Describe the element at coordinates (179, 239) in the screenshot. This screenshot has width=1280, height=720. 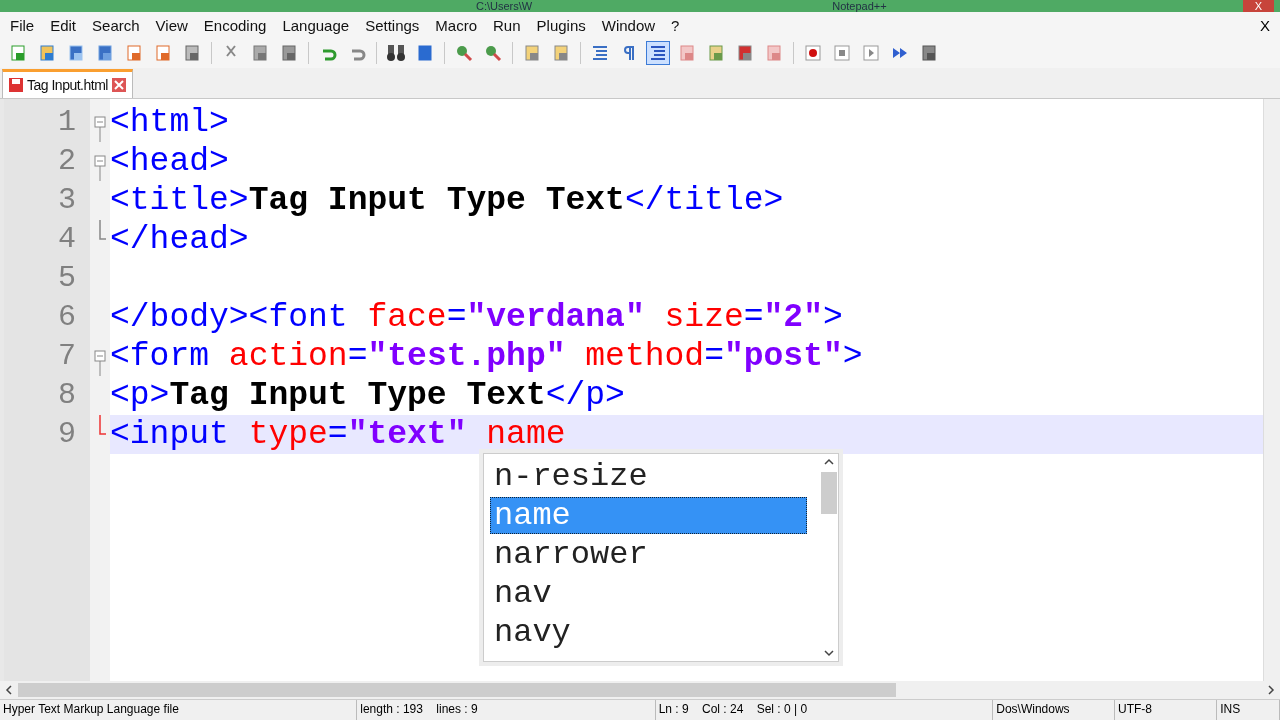
I see `code-line: </head>` at that location.